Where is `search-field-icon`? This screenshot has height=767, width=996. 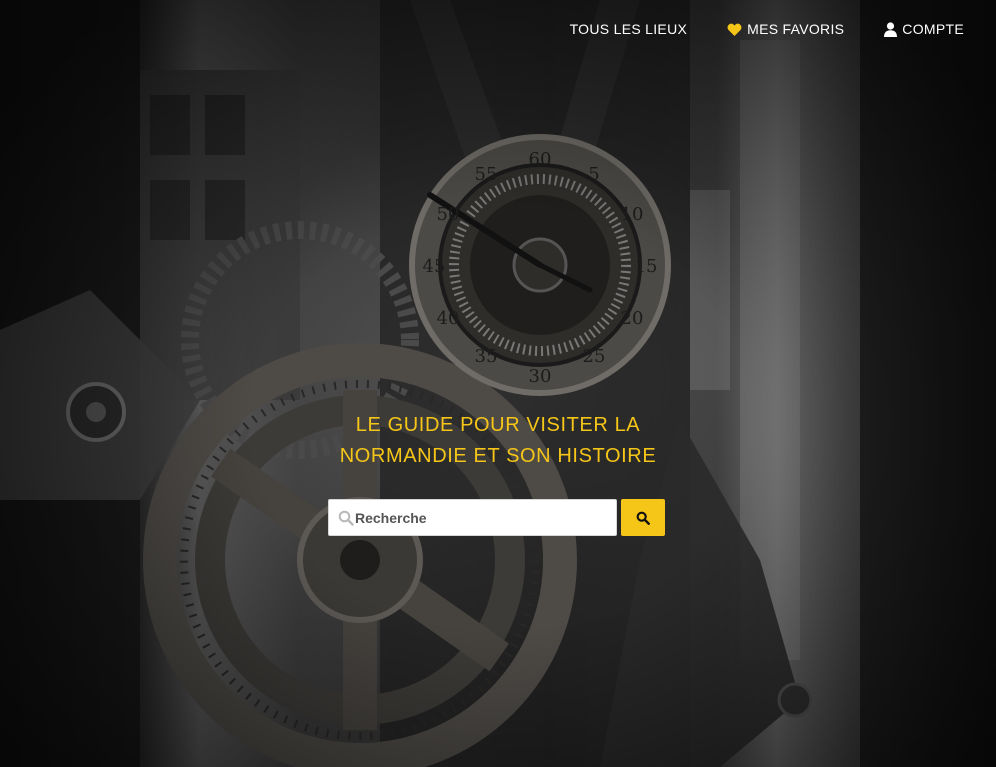 search-field-icon is located at coordinates (346, 518).